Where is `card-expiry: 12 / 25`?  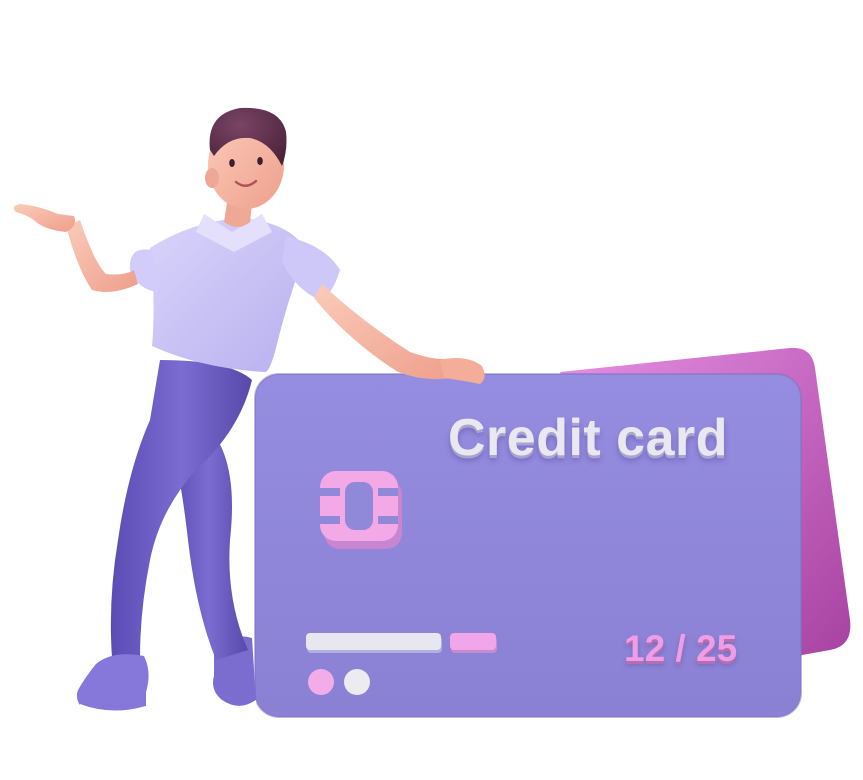 card-expiry: 12 / 25 is located at coordinates (681, 648).